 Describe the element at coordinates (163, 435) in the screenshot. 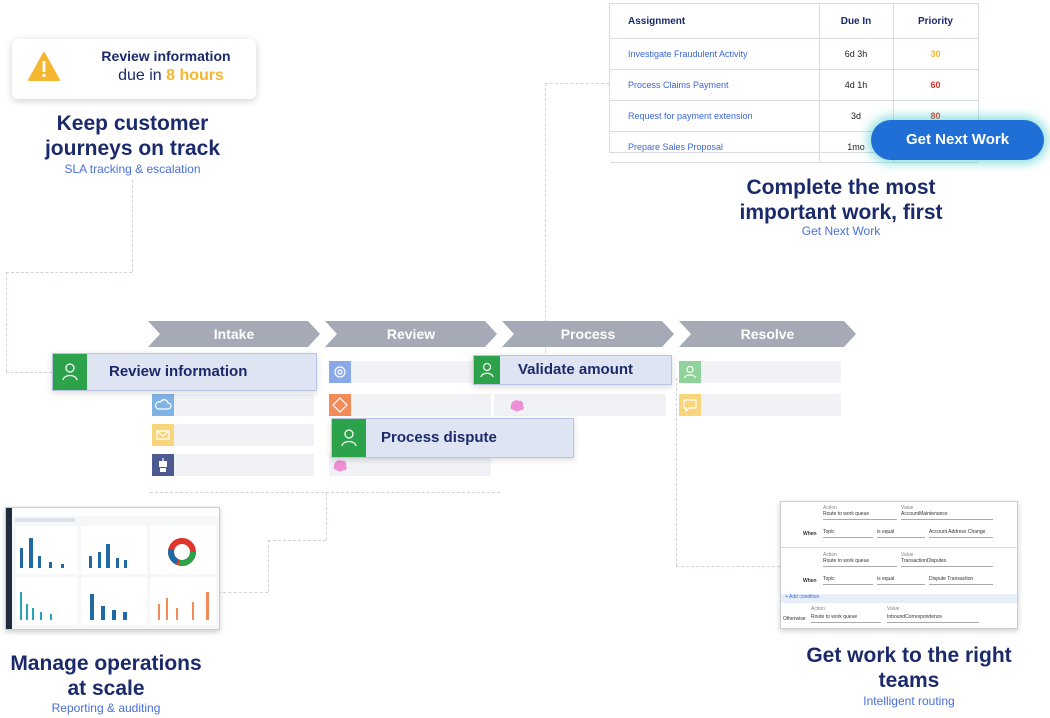

I see `mail-icon` at that location.